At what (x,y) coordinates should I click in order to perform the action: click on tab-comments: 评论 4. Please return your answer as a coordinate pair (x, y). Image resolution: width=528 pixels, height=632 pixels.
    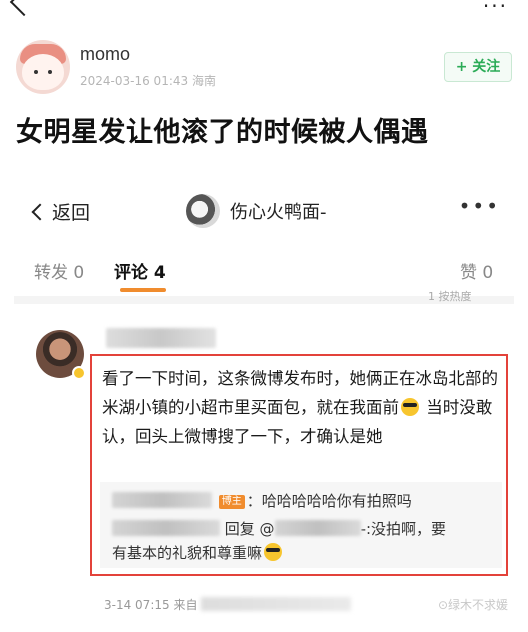
    Looking at the image, I should click on (140, 270).